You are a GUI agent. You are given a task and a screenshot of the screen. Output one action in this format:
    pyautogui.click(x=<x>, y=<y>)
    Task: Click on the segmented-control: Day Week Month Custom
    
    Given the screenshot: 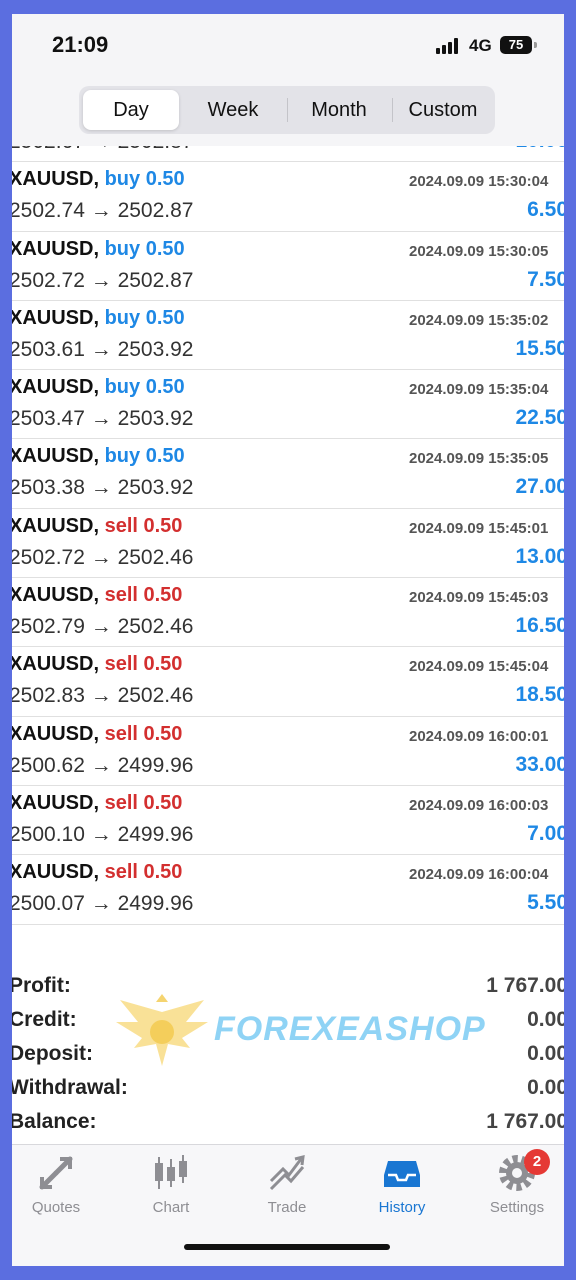 What is the action you would take?
    pyautogui.click(x=287, y=110)
    